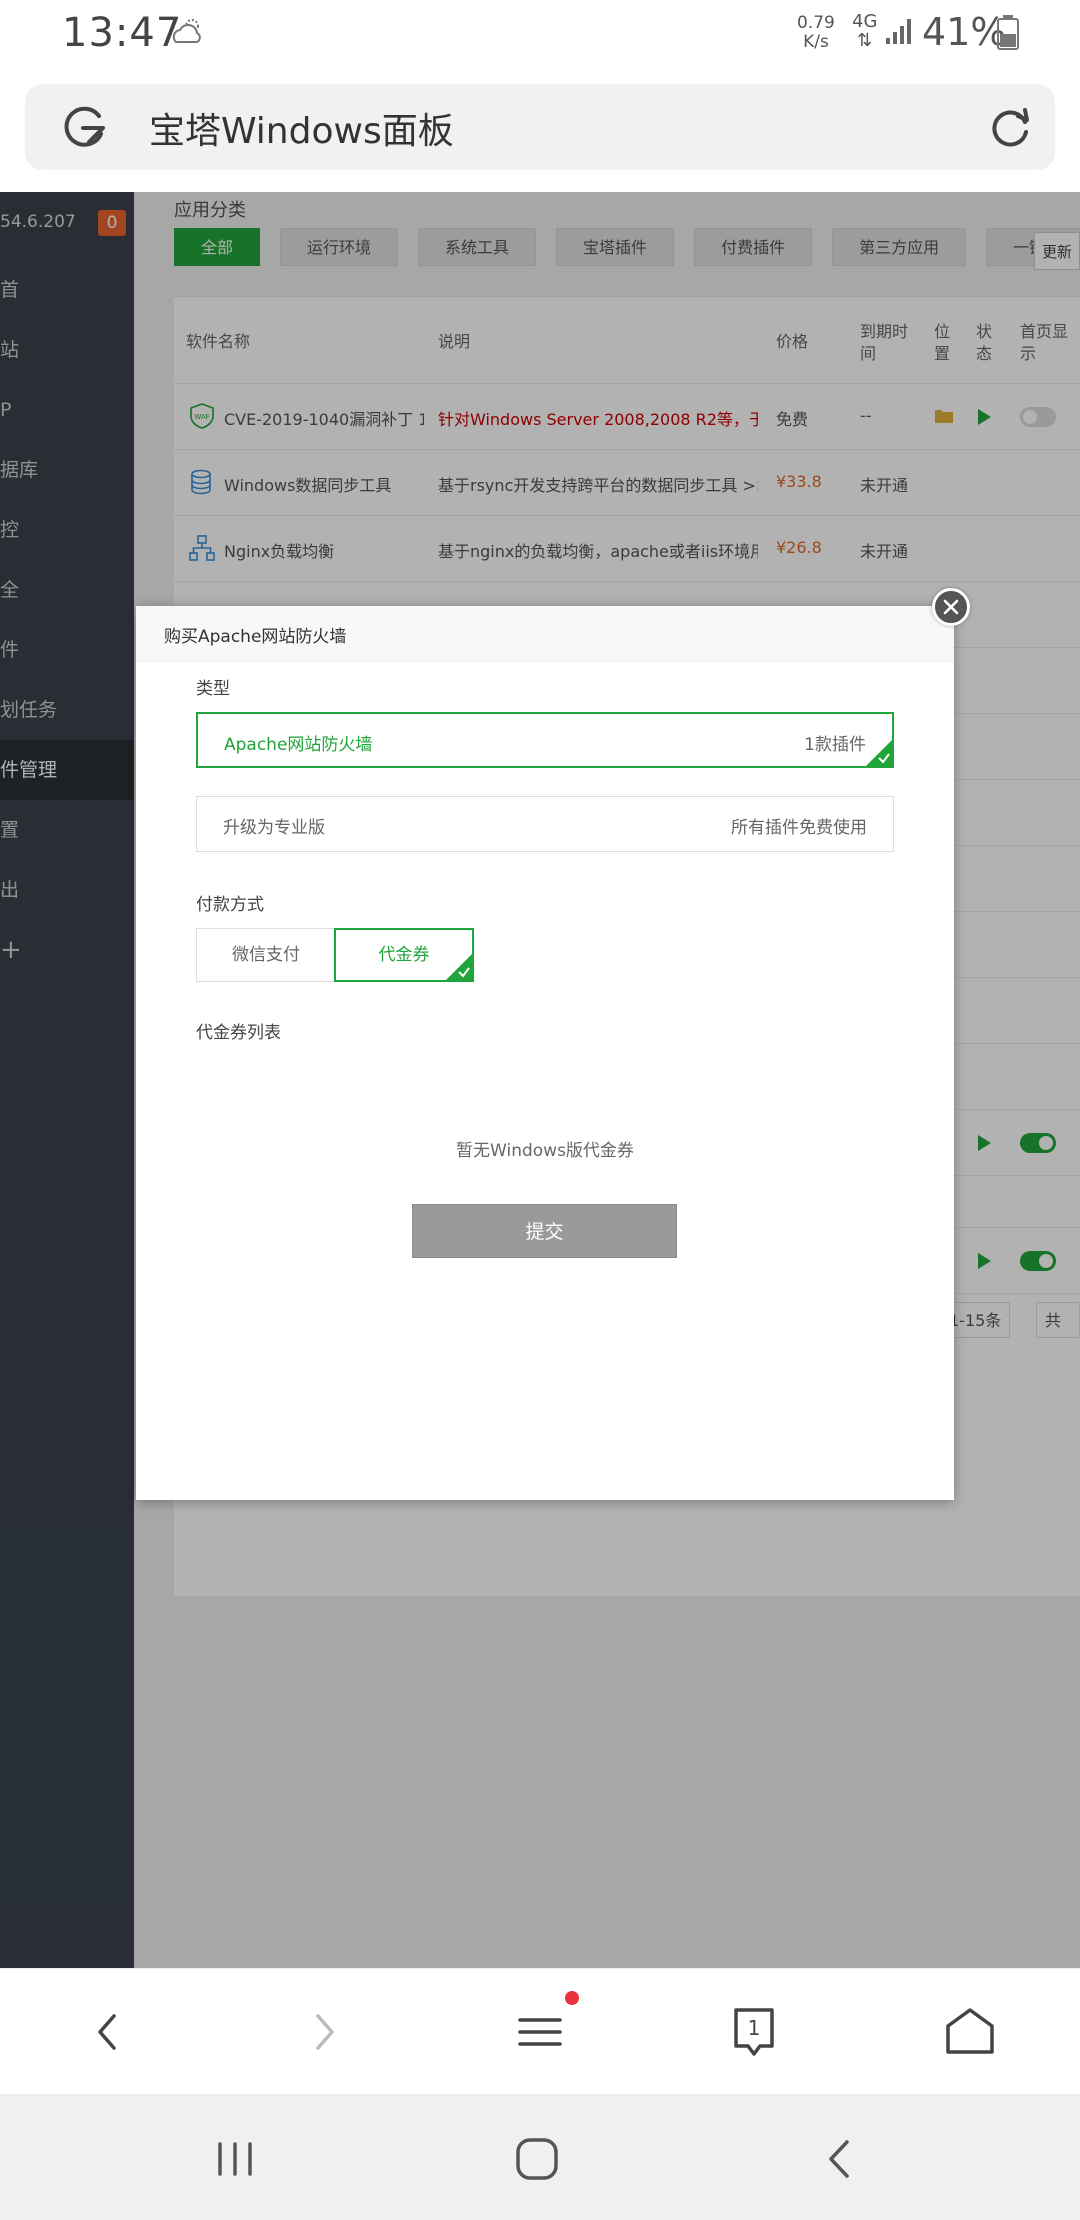 This screenshot has height=2220, width=1080. What do you see at coordinates (865, 40) in the screenshot?
I see `data-arrows-icon: ⇅` at bounding box center [865, 40].